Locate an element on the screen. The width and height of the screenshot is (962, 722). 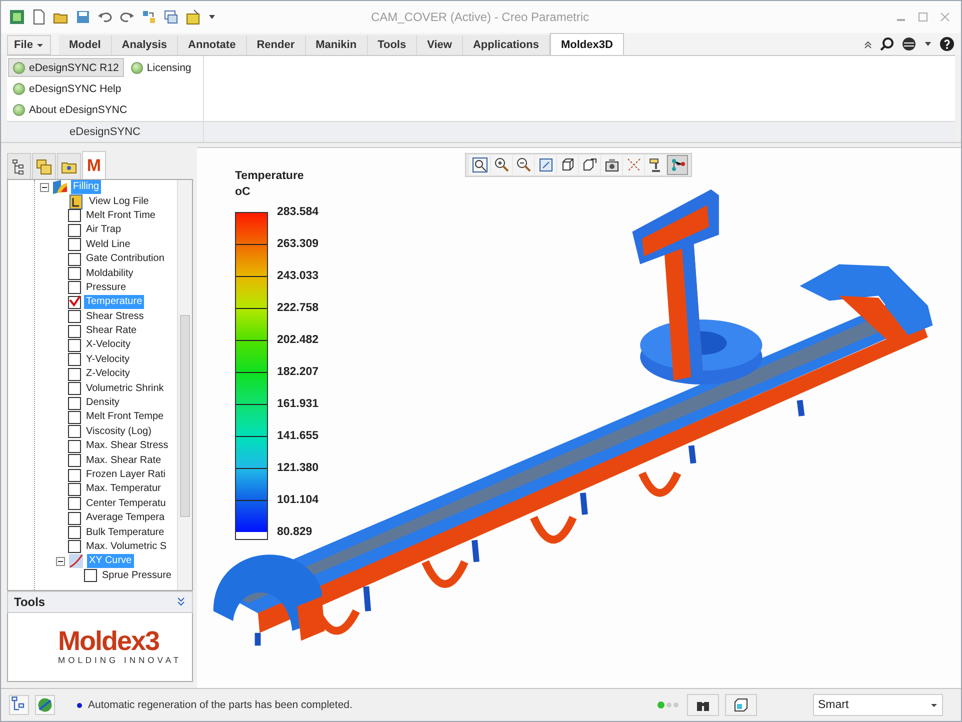
tree-item: Shear Stress is located at coordinates (115, 317).